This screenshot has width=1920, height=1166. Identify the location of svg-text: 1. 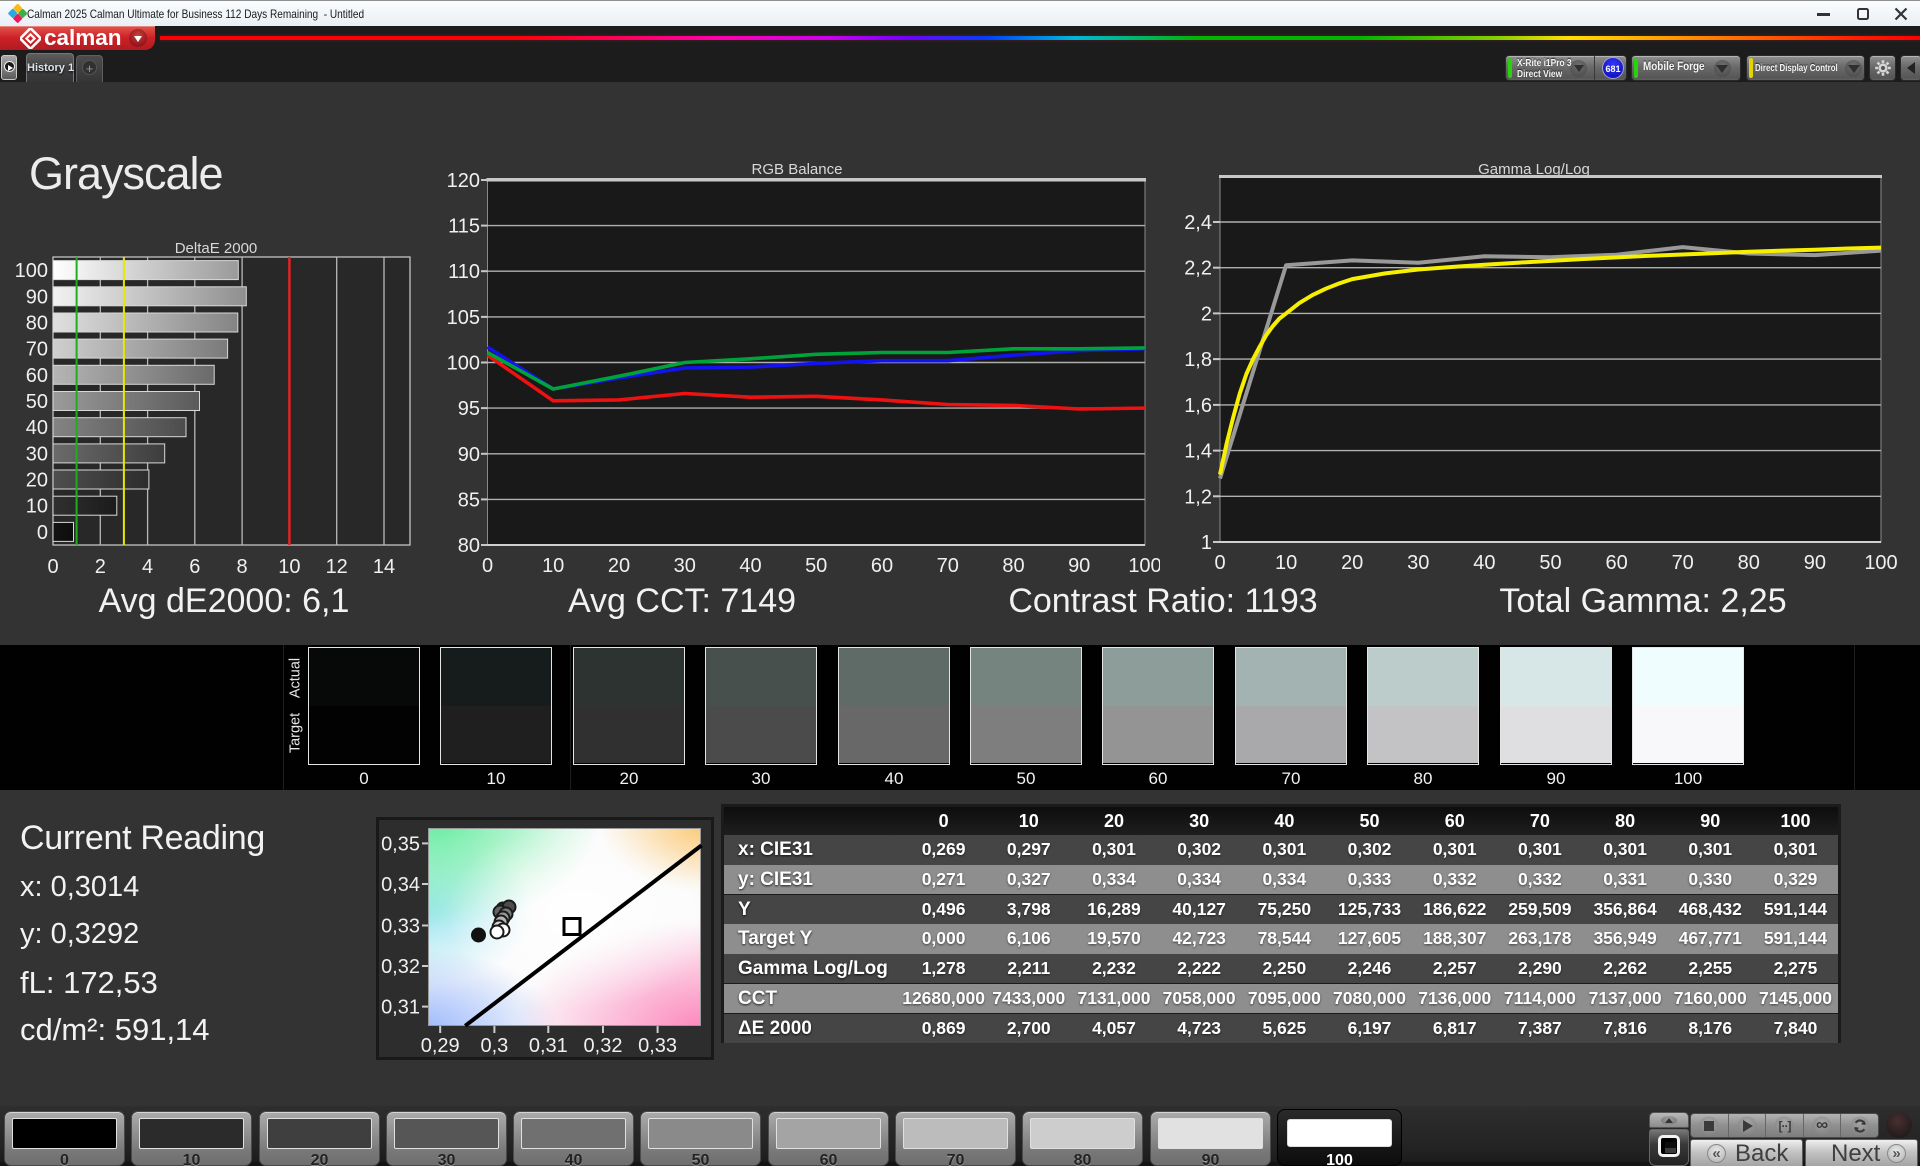
(1206, 543).